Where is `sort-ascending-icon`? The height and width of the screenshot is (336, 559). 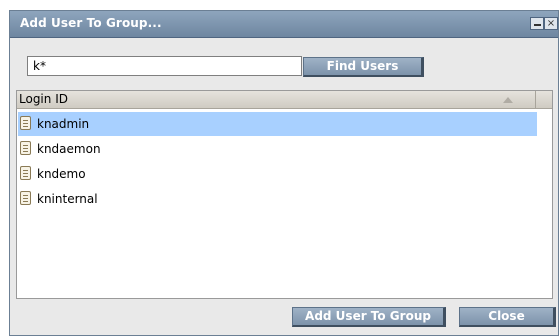
sort-ascending-icon is located at coordinates (508, 100).